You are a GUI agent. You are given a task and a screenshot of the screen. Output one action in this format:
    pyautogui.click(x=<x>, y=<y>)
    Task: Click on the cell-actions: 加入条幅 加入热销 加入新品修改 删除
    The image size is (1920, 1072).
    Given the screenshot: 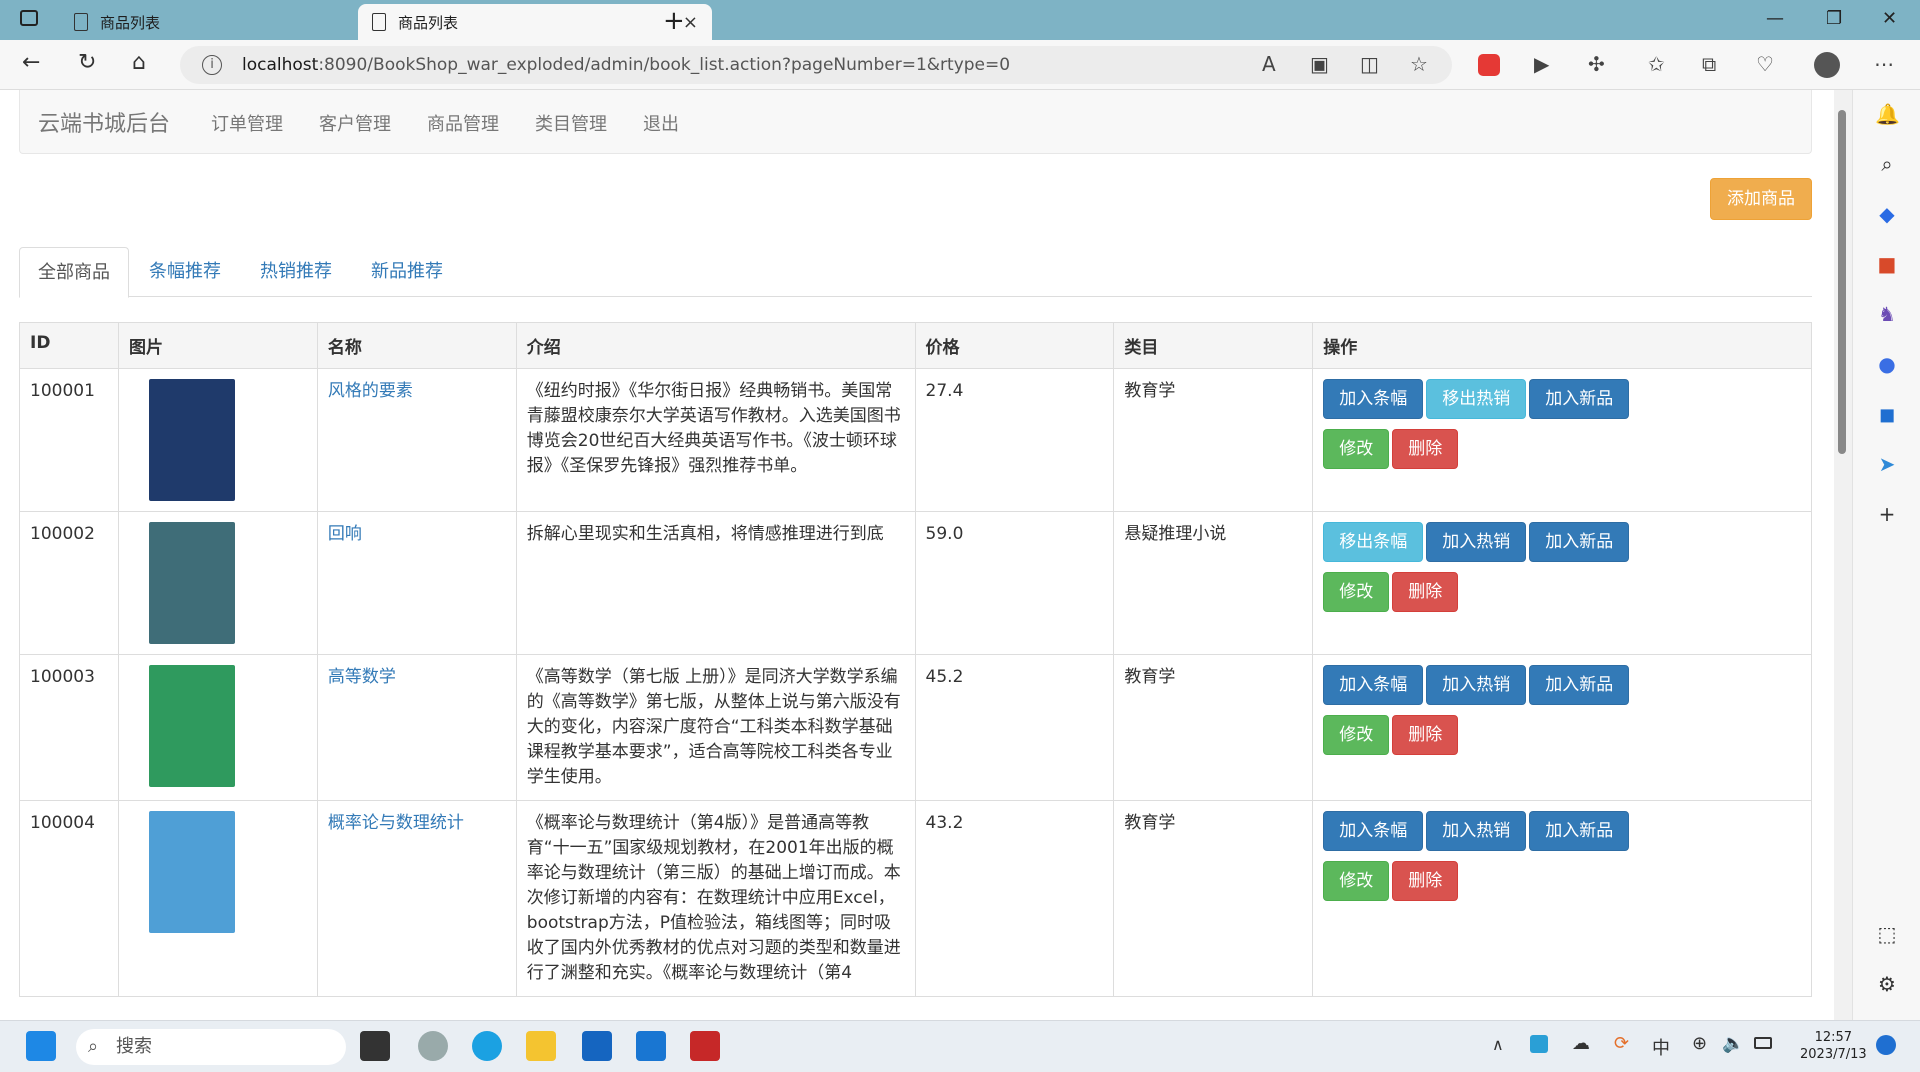 What is the action you would take?
    pyautogui.click(x=1562, y=727)
    